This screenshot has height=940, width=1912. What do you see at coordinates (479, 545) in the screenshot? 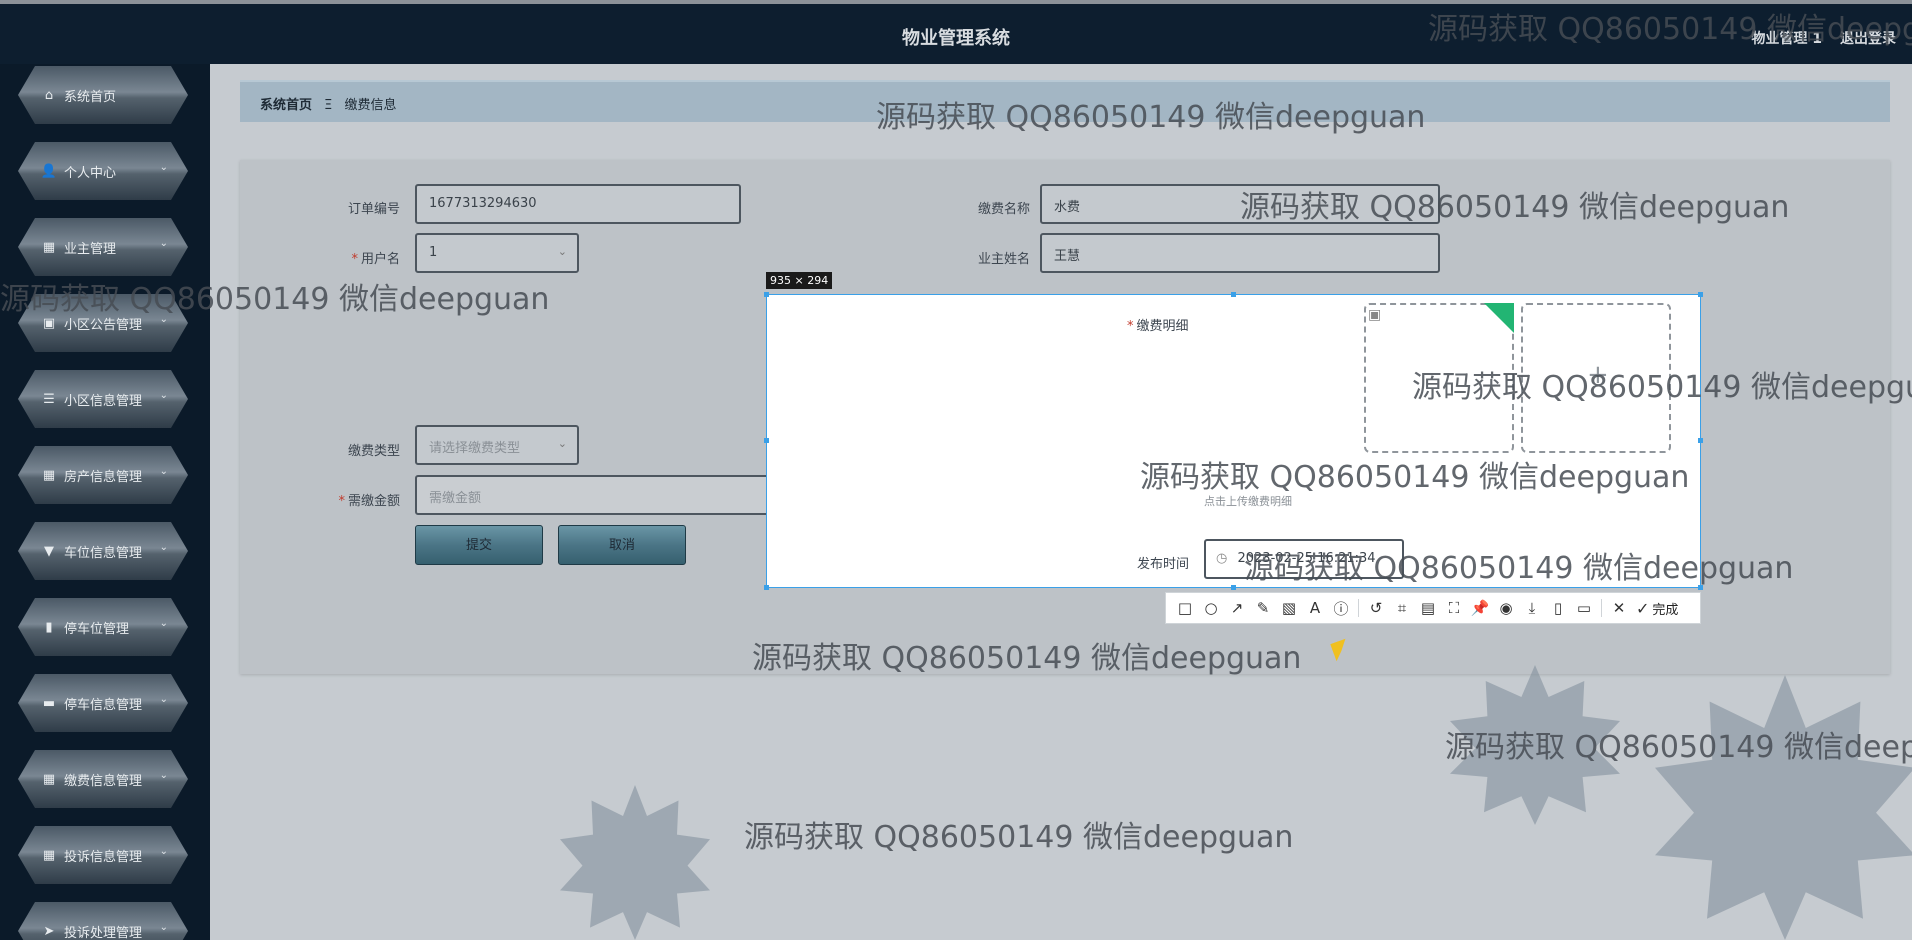
I see `submit-button: 提交` at bounding box center [479, 545].